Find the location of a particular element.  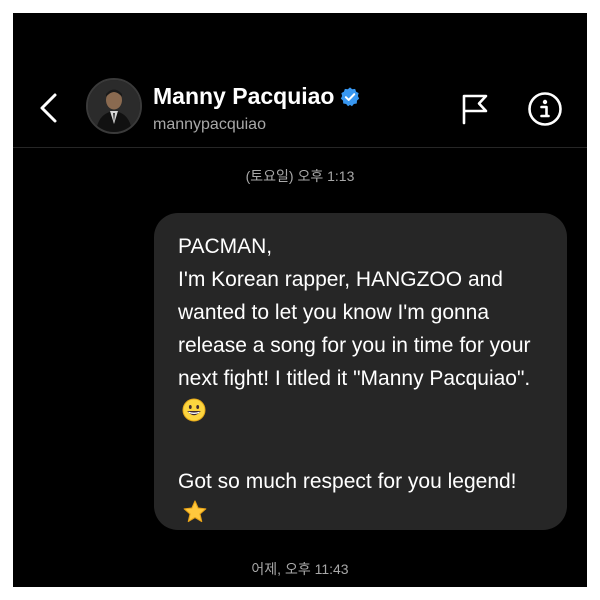

message-closing: Got so much respect for you legend! is located at coordinates (347, 481).